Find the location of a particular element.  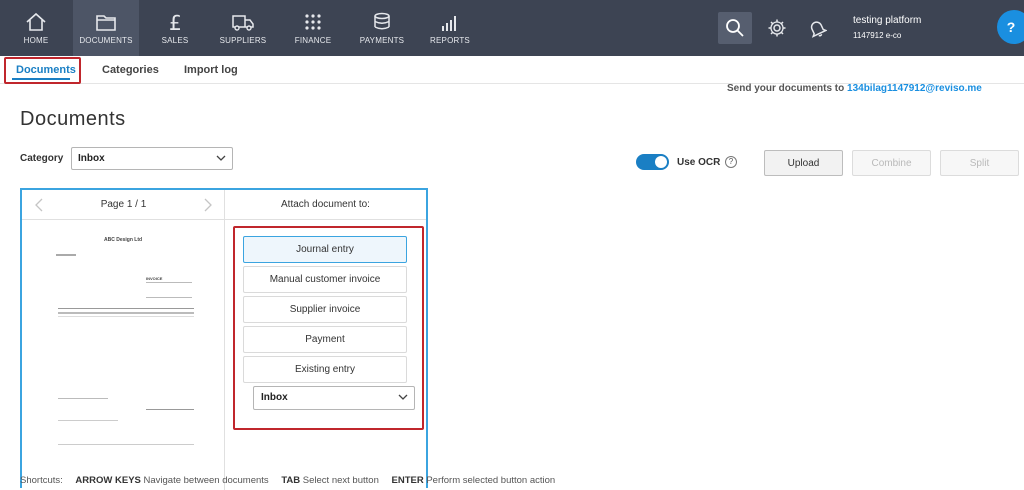

shortcut-key: ARROW KEYS is located at coordinates (108, 480).